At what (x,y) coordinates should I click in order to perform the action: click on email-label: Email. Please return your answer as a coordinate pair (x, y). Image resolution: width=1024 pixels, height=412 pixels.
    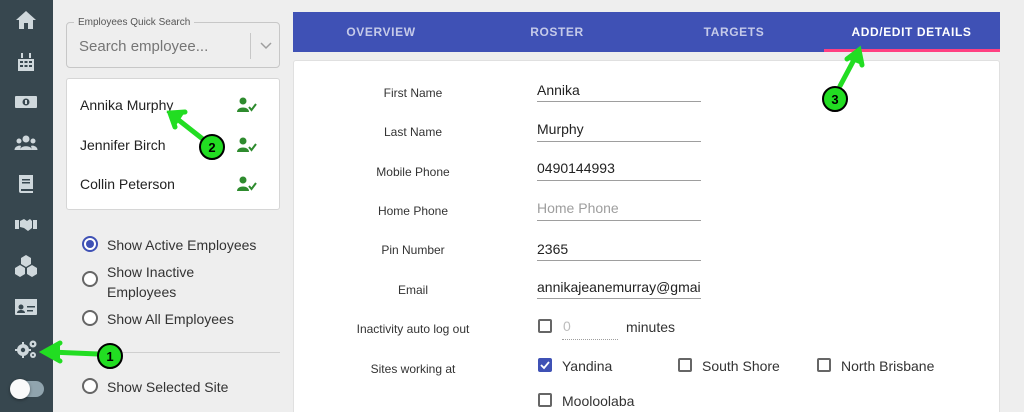
    Looking at the image, I should click on (412, 290).